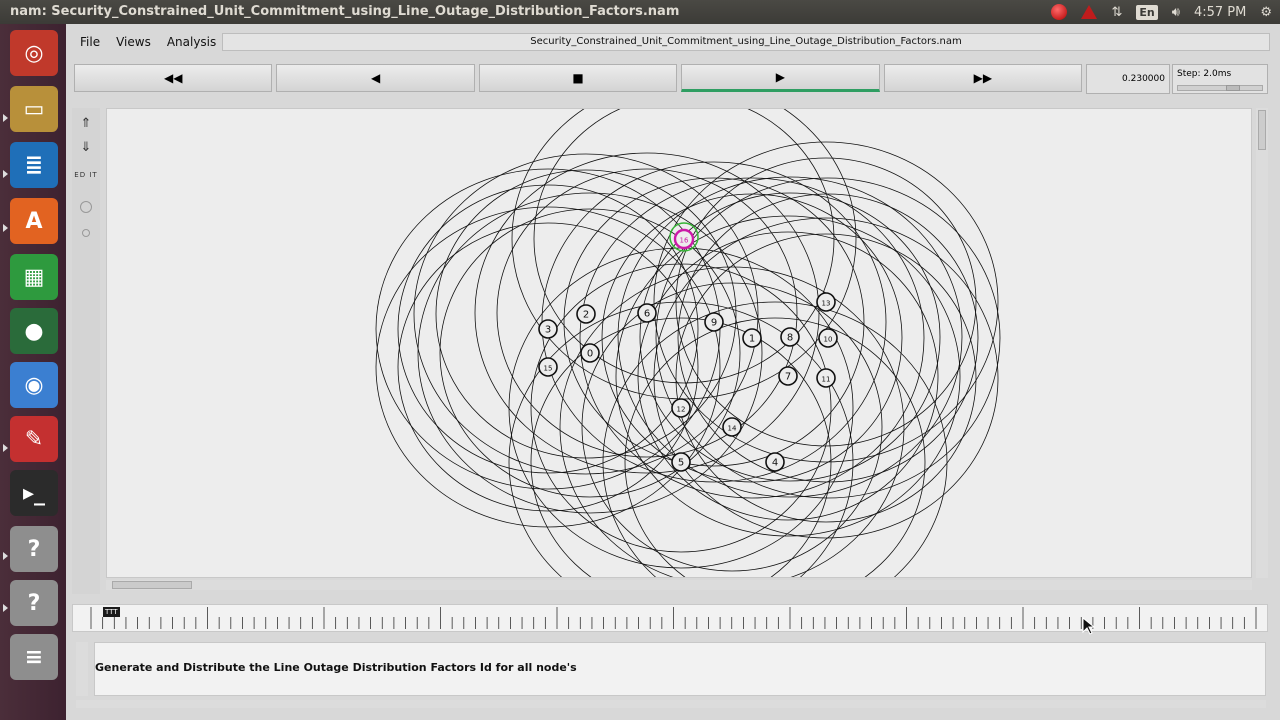  I want to click on node-label: 13, so click(826, 304).